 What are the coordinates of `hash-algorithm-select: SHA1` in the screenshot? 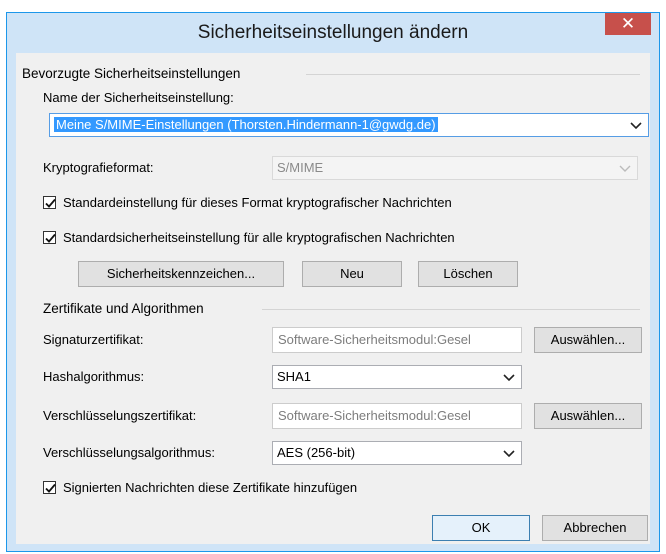 It's located at (397, 377).